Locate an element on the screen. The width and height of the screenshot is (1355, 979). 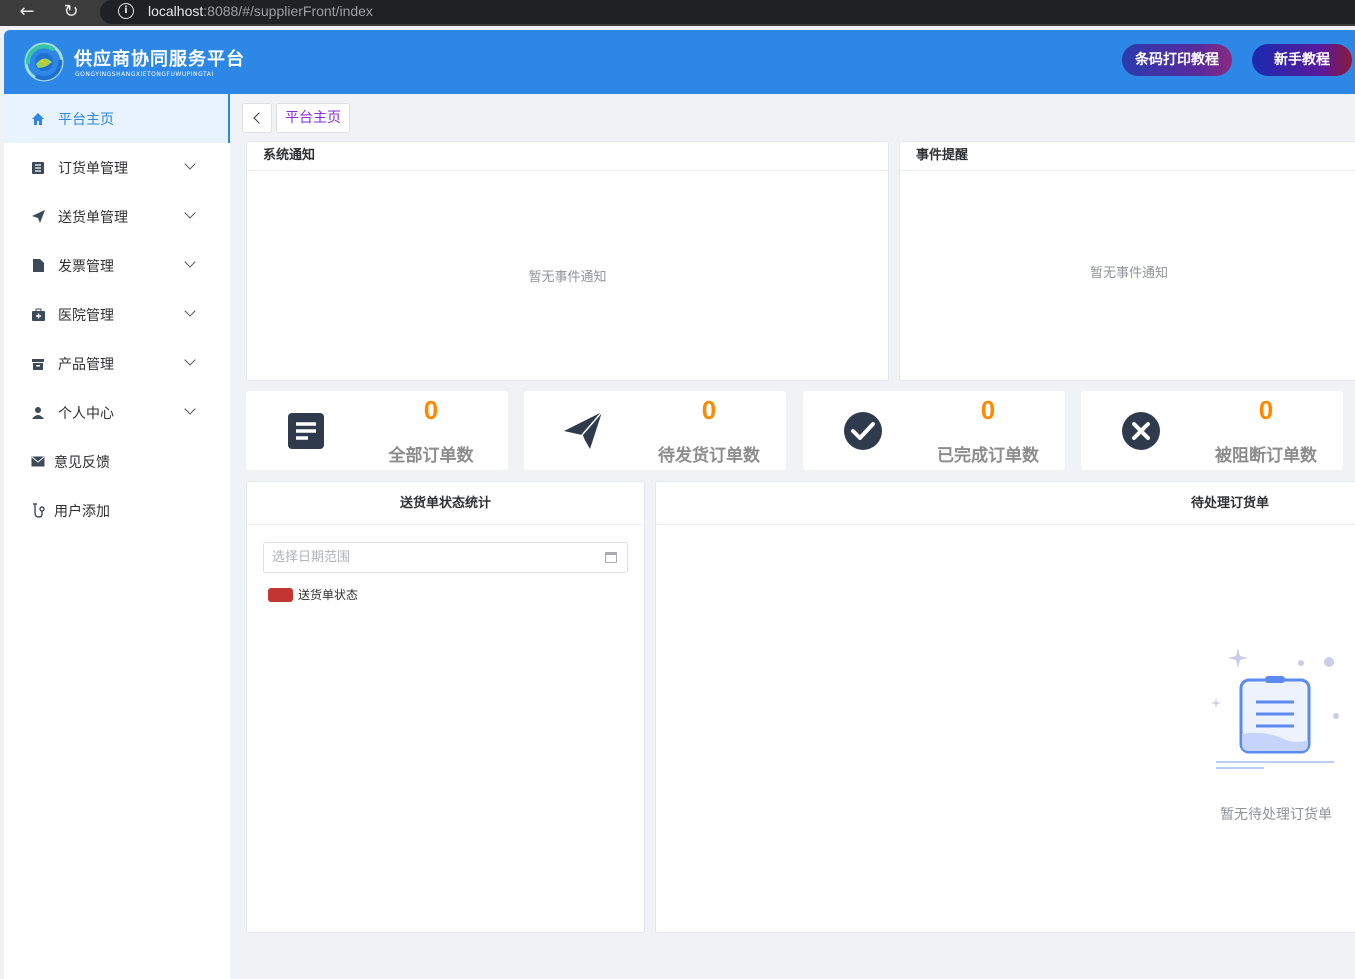
tabs-back-button is located at coordinates (257, 118).